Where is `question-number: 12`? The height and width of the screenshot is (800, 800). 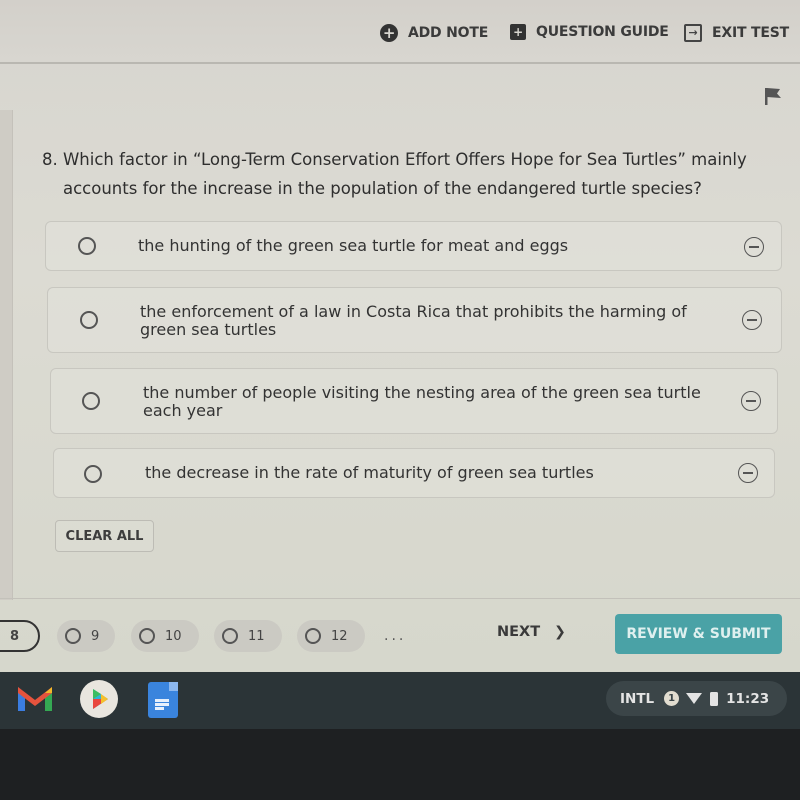 question-number: 12 is located at coordinates (339, 636).